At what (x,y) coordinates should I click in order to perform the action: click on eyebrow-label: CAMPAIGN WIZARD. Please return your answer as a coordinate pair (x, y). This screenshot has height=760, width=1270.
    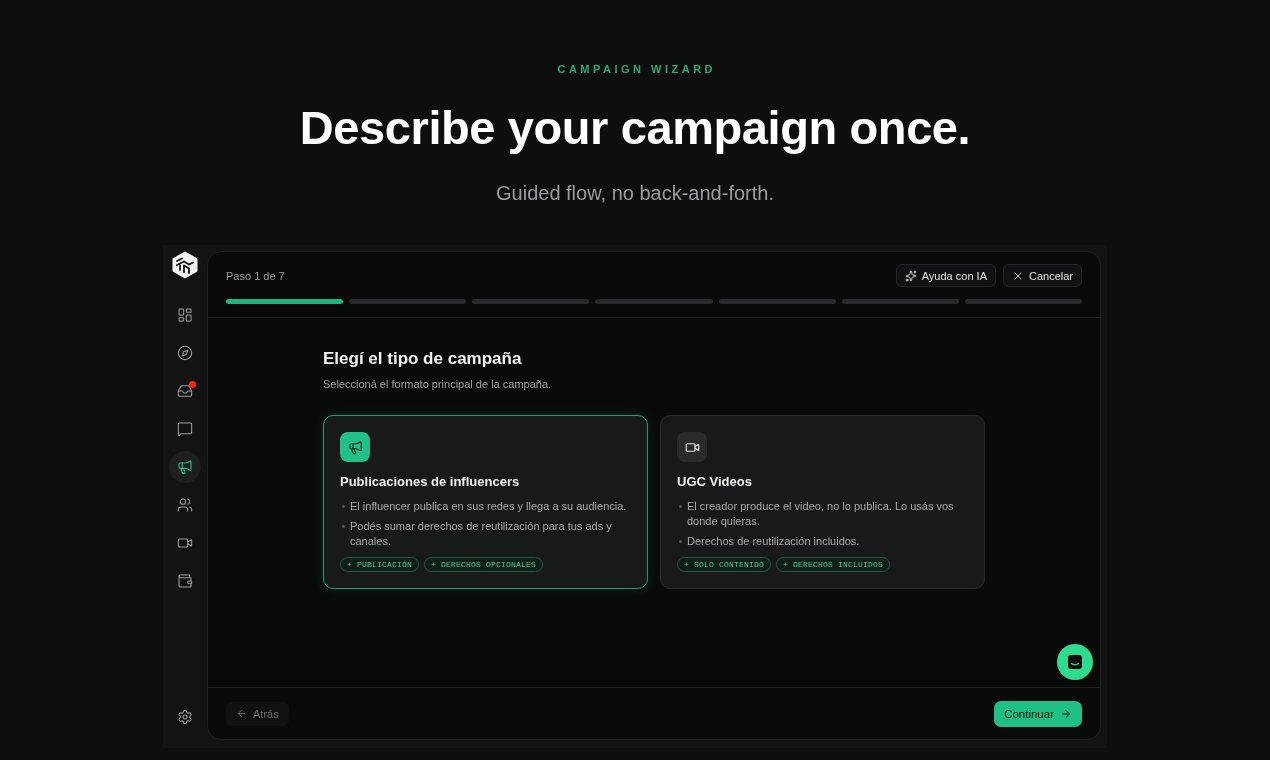
    Looking at the image, I should click on (636, 69).